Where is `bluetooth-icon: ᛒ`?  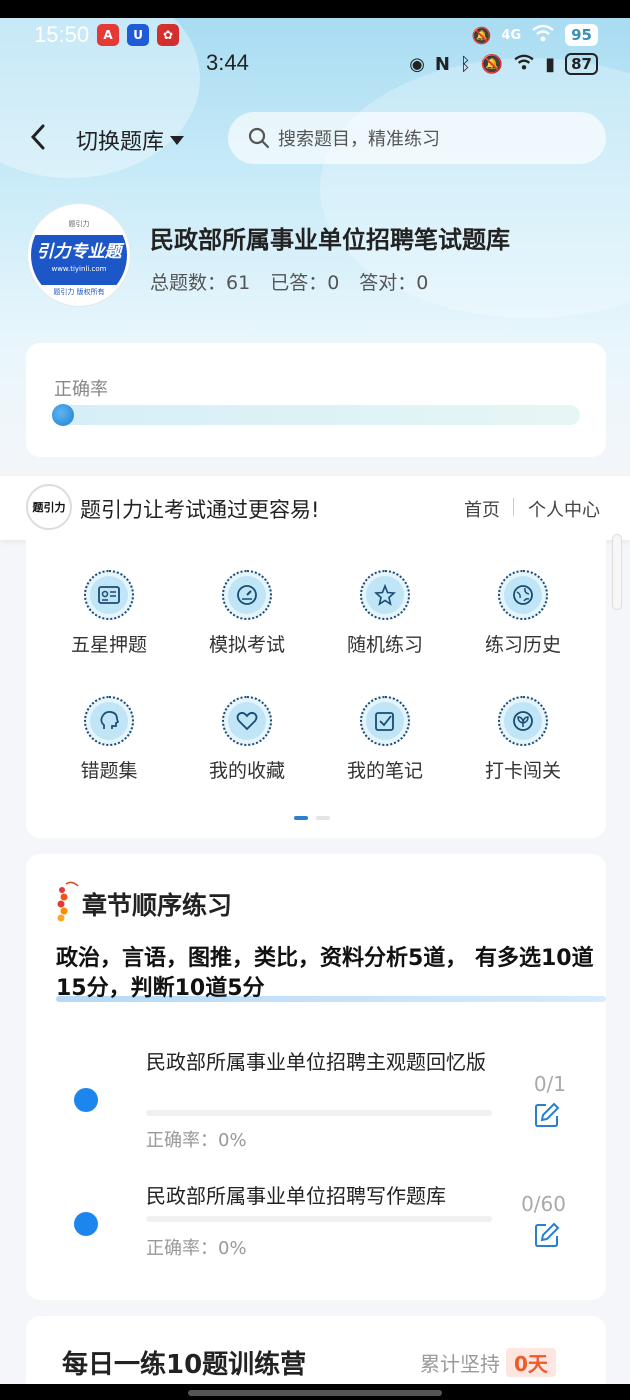
bluetooth-icon: ᛒ is located at coordinates (465, 64).